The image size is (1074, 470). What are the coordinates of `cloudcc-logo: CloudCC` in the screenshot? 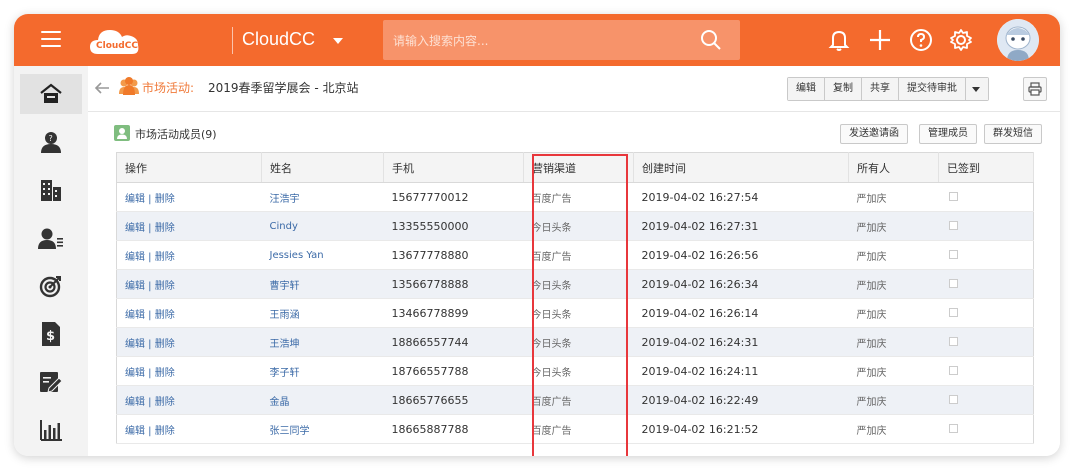 It's located at (115, 41).